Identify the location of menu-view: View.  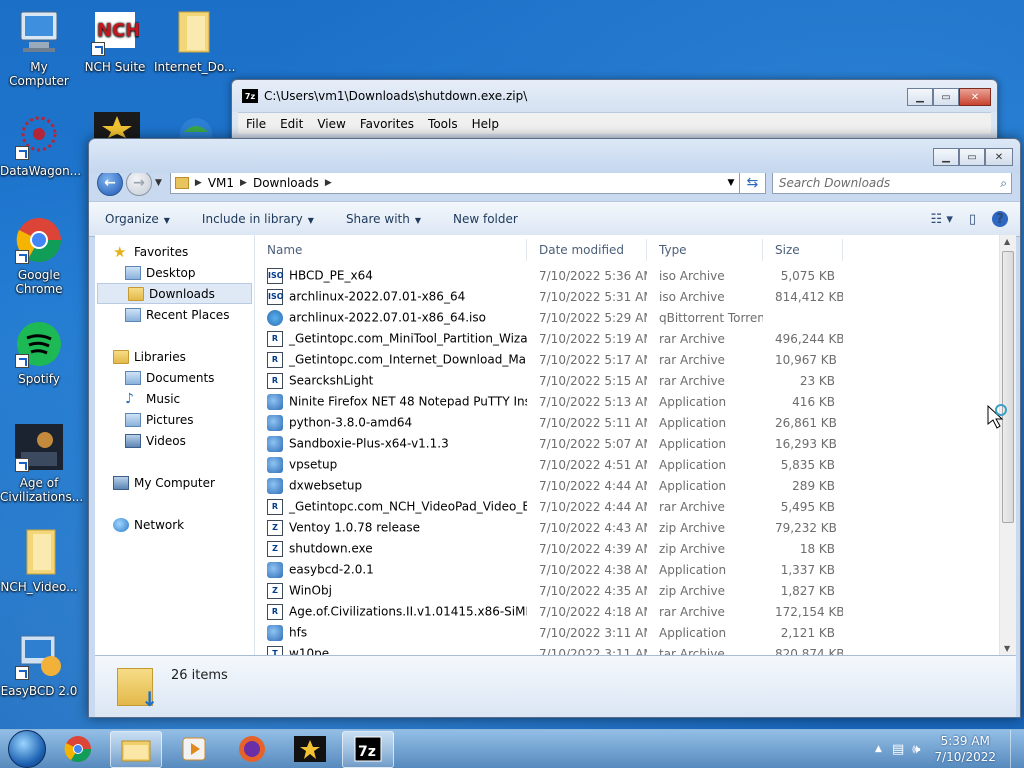
(331, 124).